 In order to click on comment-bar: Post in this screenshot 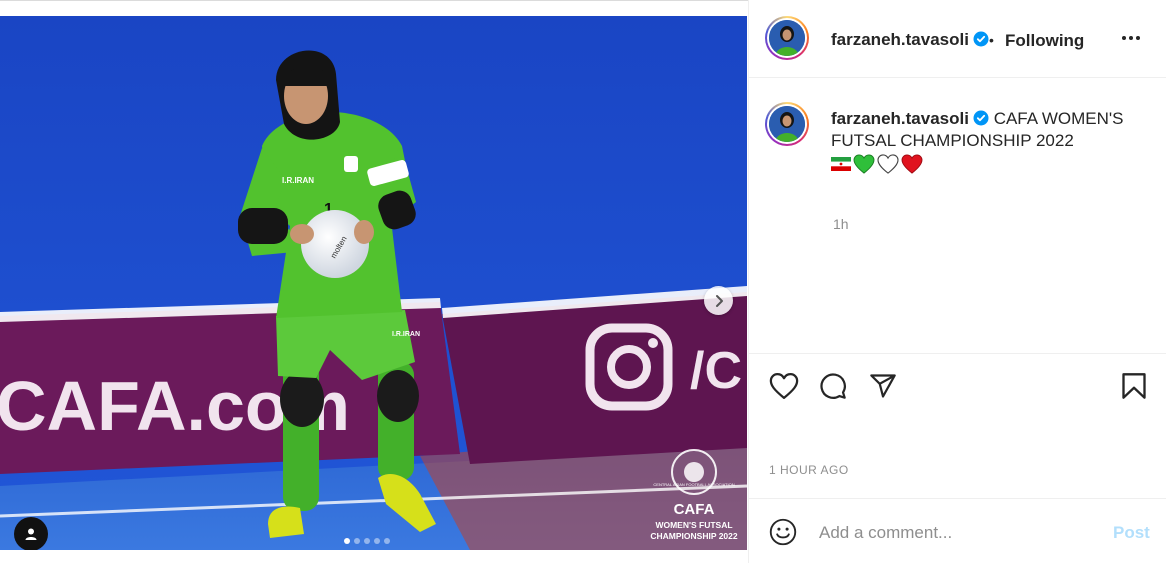, I will do `click(957, 531)`.